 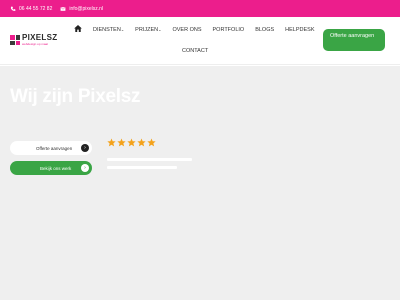 I want to click on mail-icon, so click(x=63, y=8).